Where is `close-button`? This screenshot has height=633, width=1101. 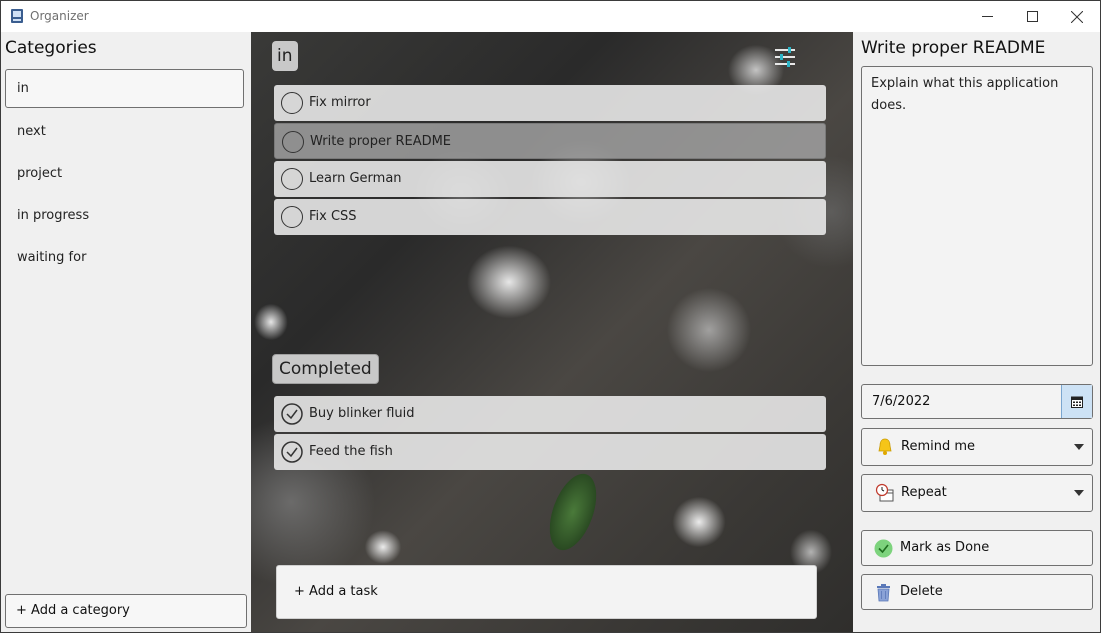
close-button is located at coordinates (1077, 16).